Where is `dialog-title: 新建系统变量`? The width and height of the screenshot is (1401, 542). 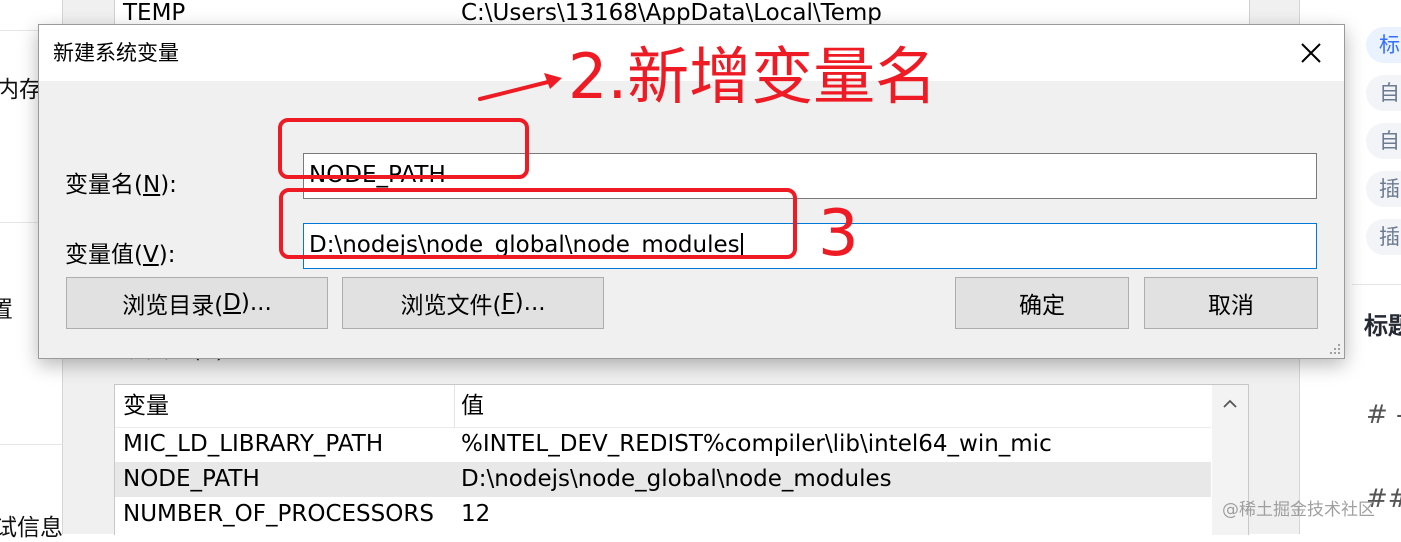
dialog-title: 新建系统变量 is located at coordinates (116, 53).